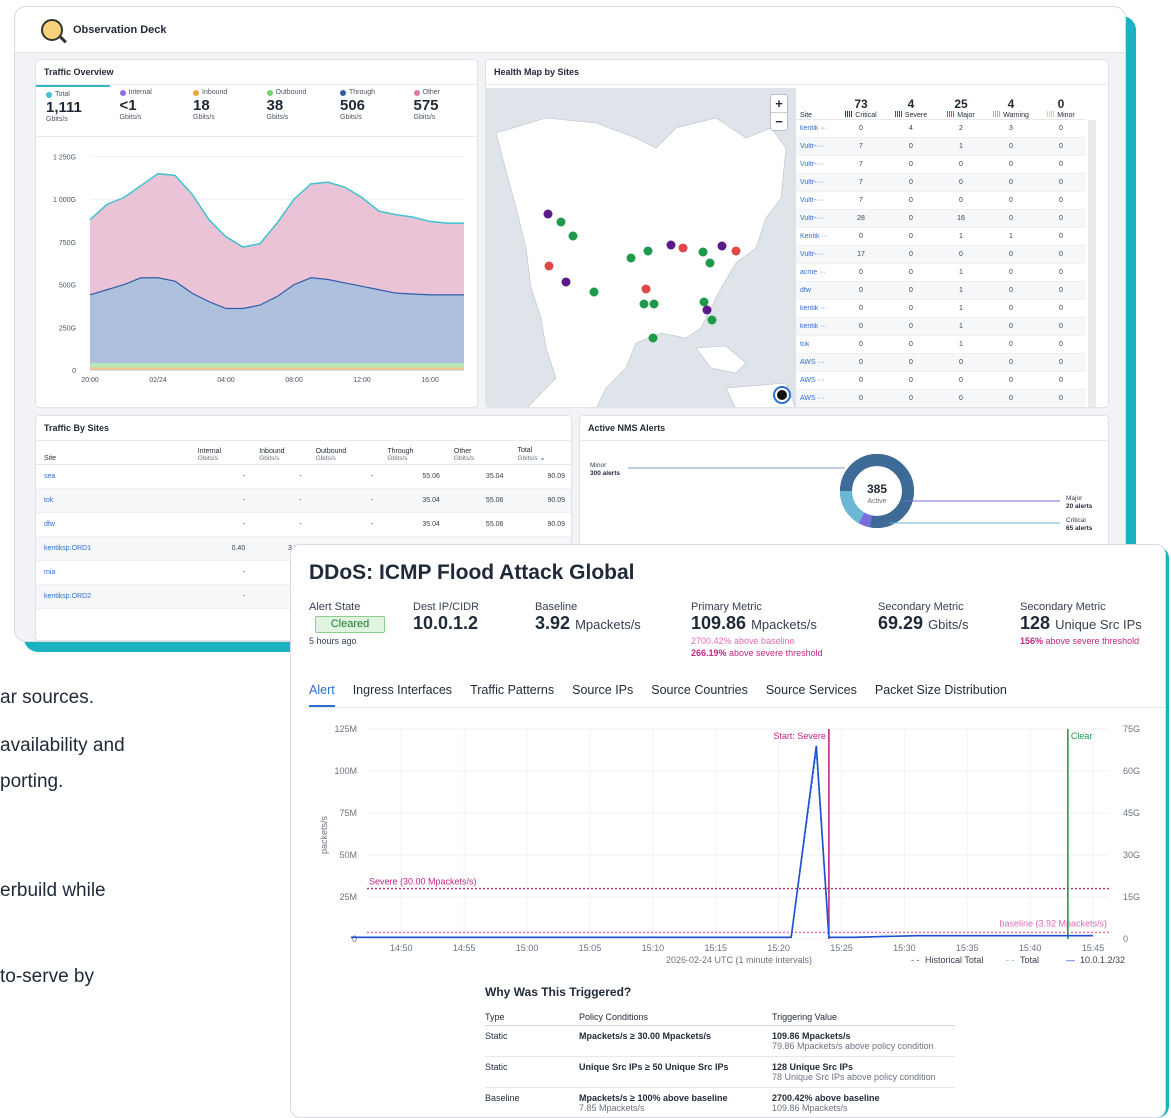 This screenshot has height=1118, width=1171. I want to click on health-row-site: Kentik ···, so click(816, 236).